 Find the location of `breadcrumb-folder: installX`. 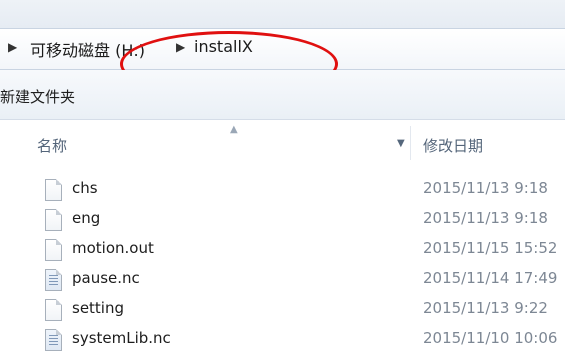

breadcrumb-folder: installX is located at coordinates (223, 46).